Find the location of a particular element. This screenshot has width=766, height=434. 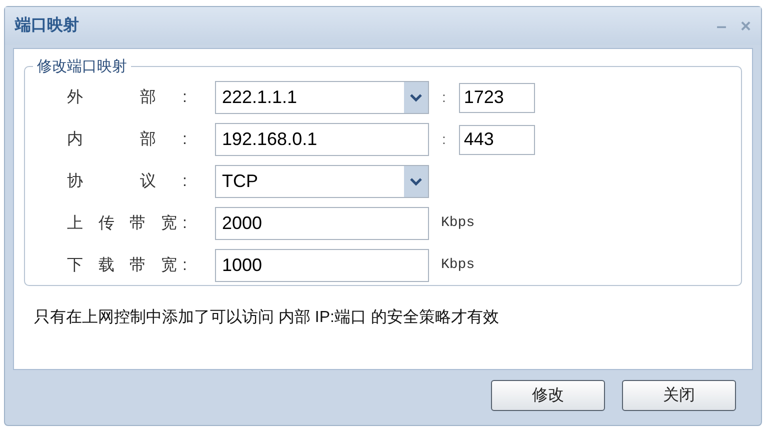

input-field: 1000 is located at coordinates (322, 265).